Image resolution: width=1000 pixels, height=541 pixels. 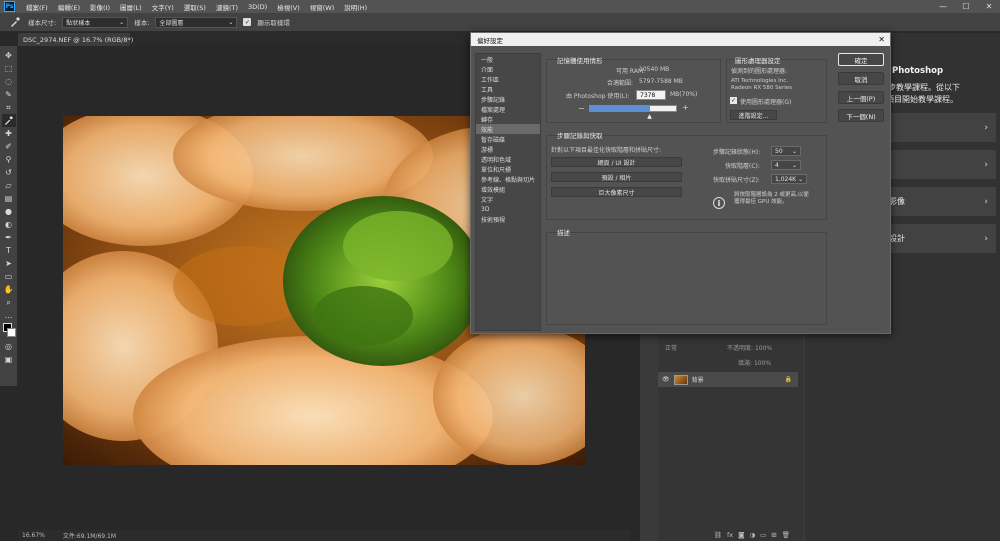 I want to click on preset-photo-button: 預設 / 相片, so click(x=616, y=177).